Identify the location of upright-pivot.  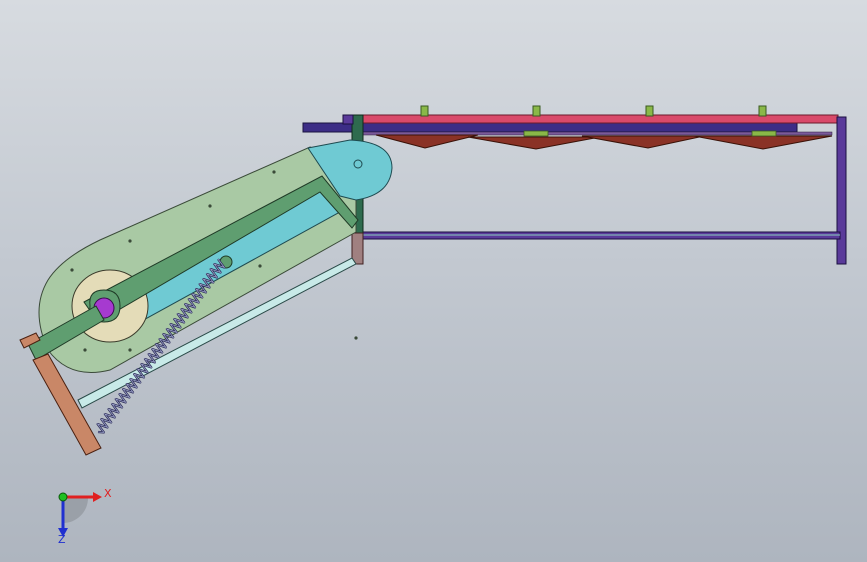
(358, 164).